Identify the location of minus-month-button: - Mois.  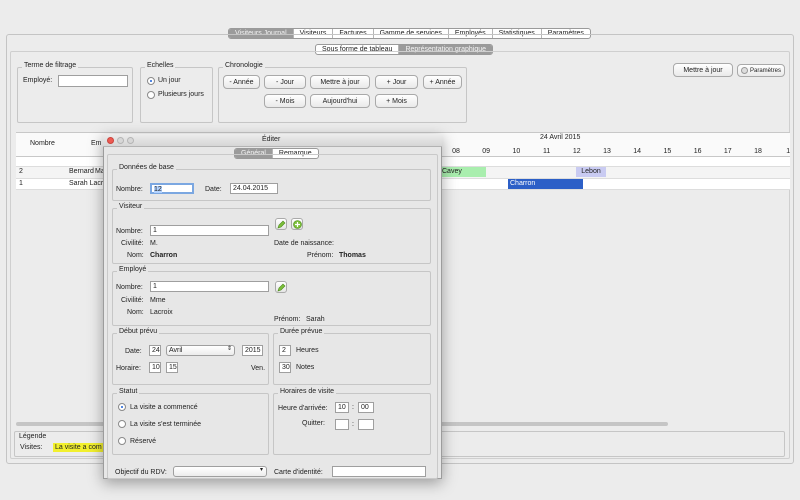
(285, 101).